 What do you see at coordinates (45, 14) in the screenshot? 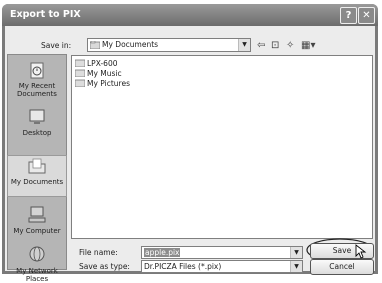
I see `dialog-title: Export to PIX` at bounding box center [45, 14].